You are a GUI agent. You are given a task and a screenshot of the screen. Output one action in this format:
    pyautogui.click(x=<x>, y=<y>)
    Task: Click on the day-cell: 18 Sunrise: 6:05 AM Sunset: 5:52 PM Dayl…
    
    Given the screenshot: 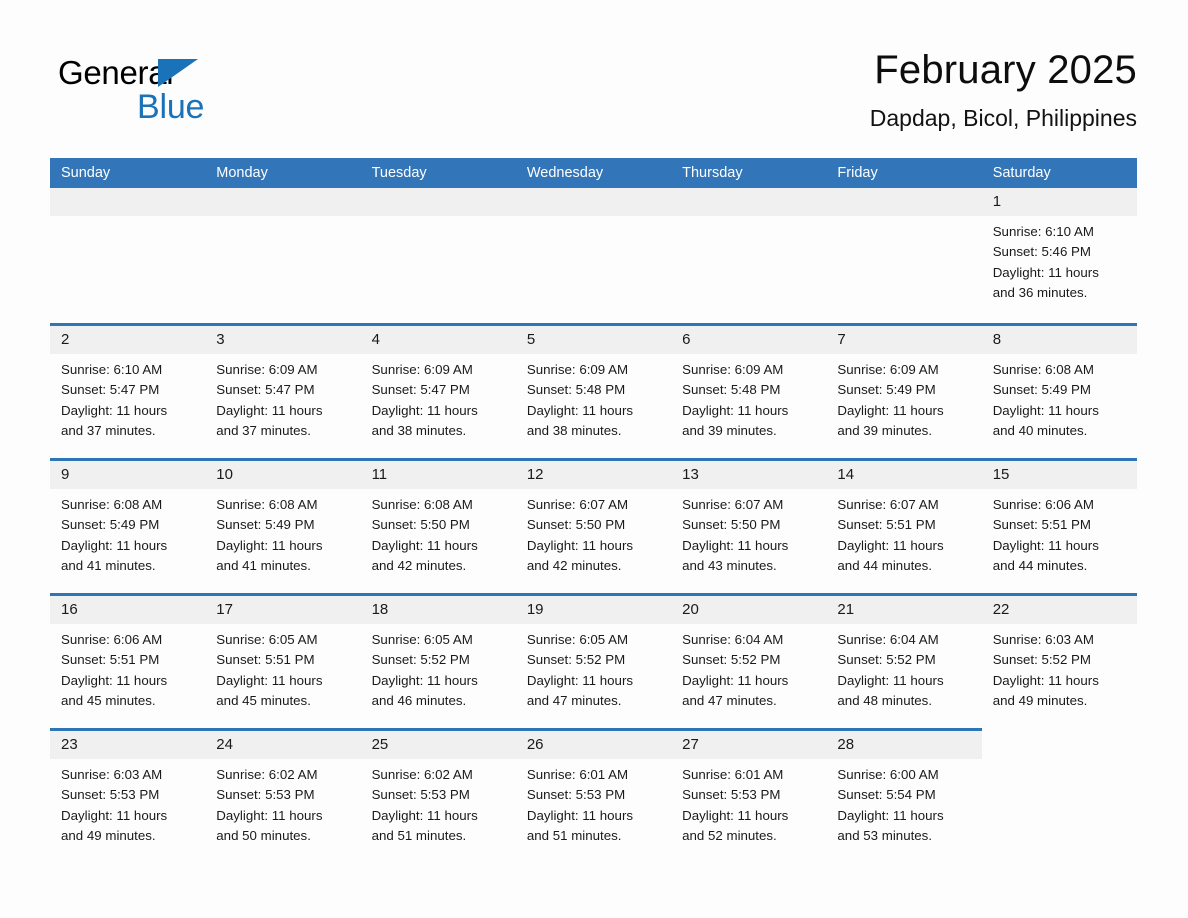 What is the action you would take?
    pyautogui.click(x=438, y=662)
    